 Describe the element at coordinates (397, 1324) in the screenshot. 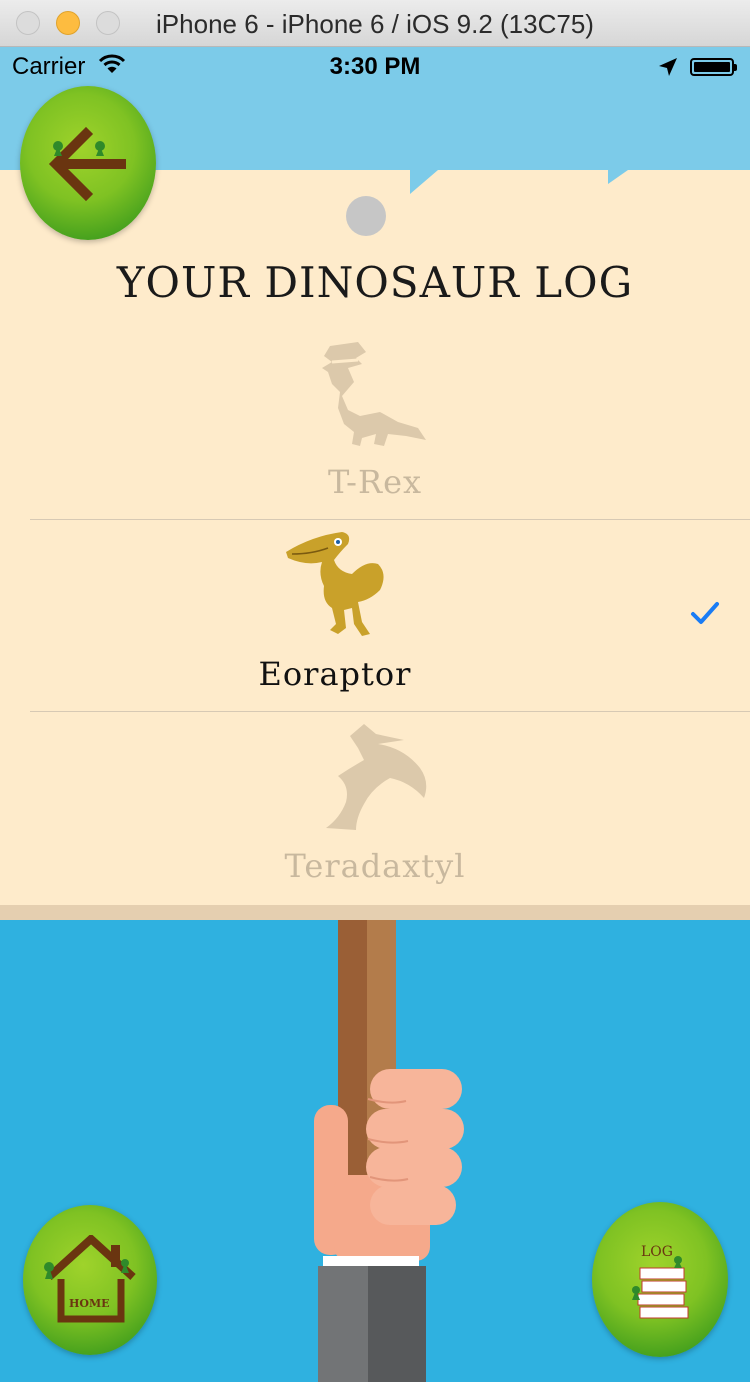

I see `suit-sleeve-shadow` at that location.